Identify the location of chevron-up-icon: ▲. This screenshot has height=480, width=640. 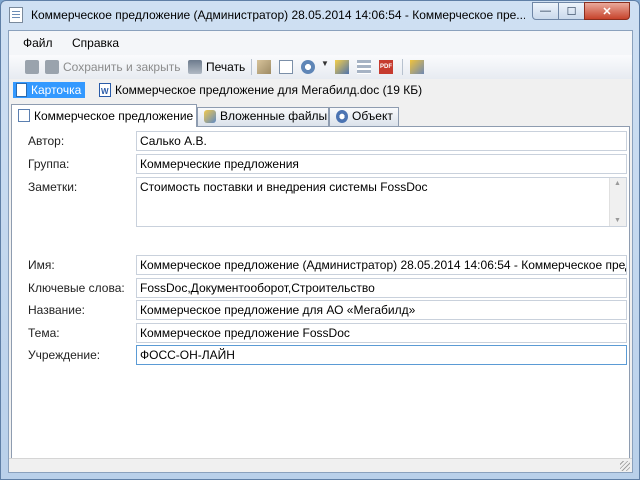
(617, 183).